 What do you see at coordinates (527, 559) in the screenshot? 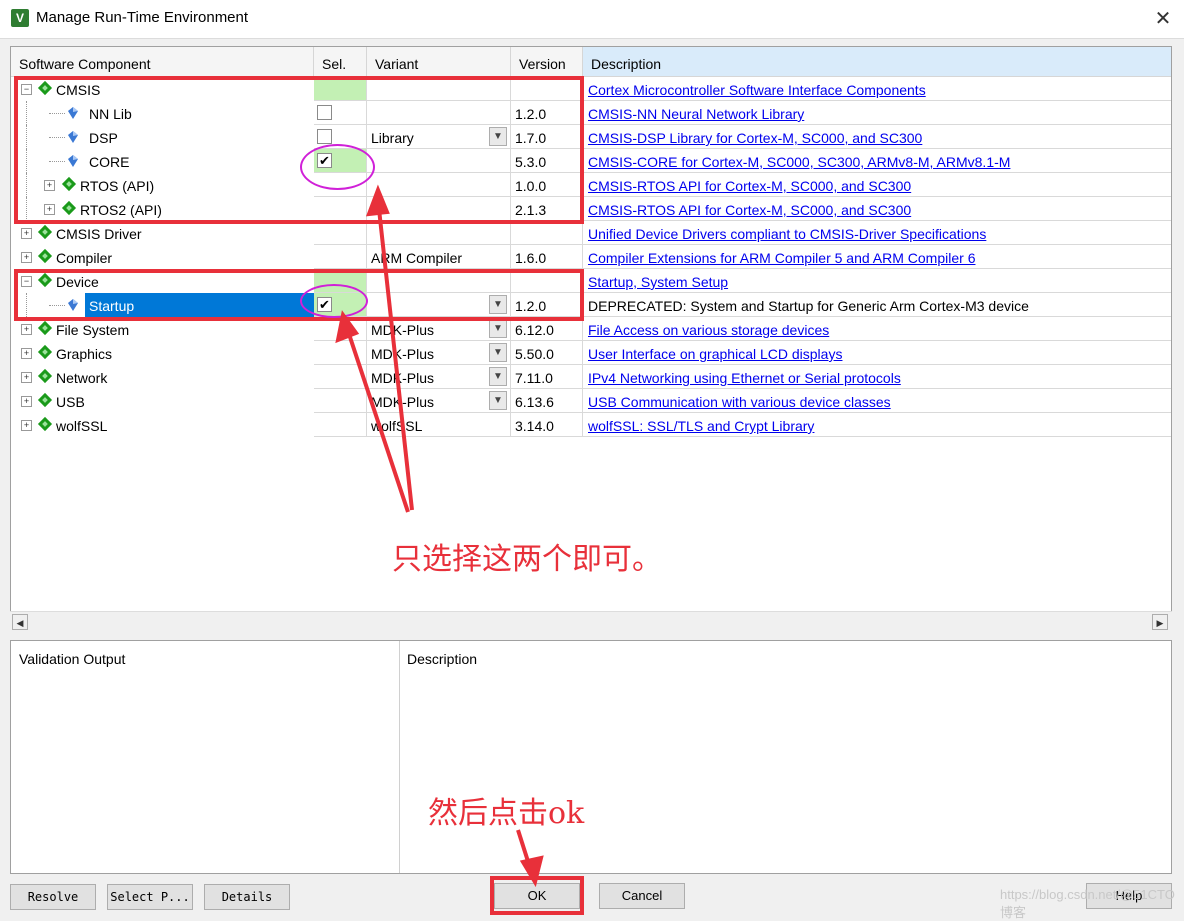
I see `annotation-select-note: 只选择这两个即可。` at bounding box center [527, 559].